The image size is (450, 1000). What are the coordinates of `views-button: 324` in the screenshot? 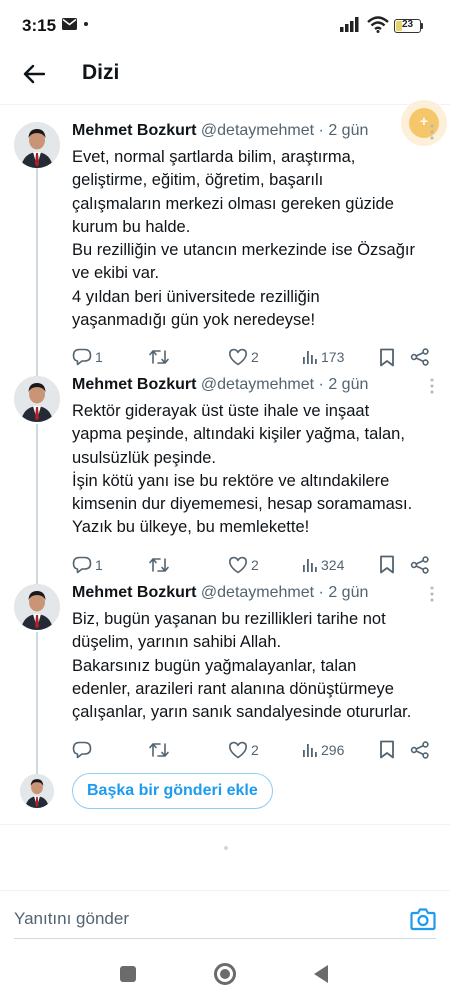 It's located at (323, 565).